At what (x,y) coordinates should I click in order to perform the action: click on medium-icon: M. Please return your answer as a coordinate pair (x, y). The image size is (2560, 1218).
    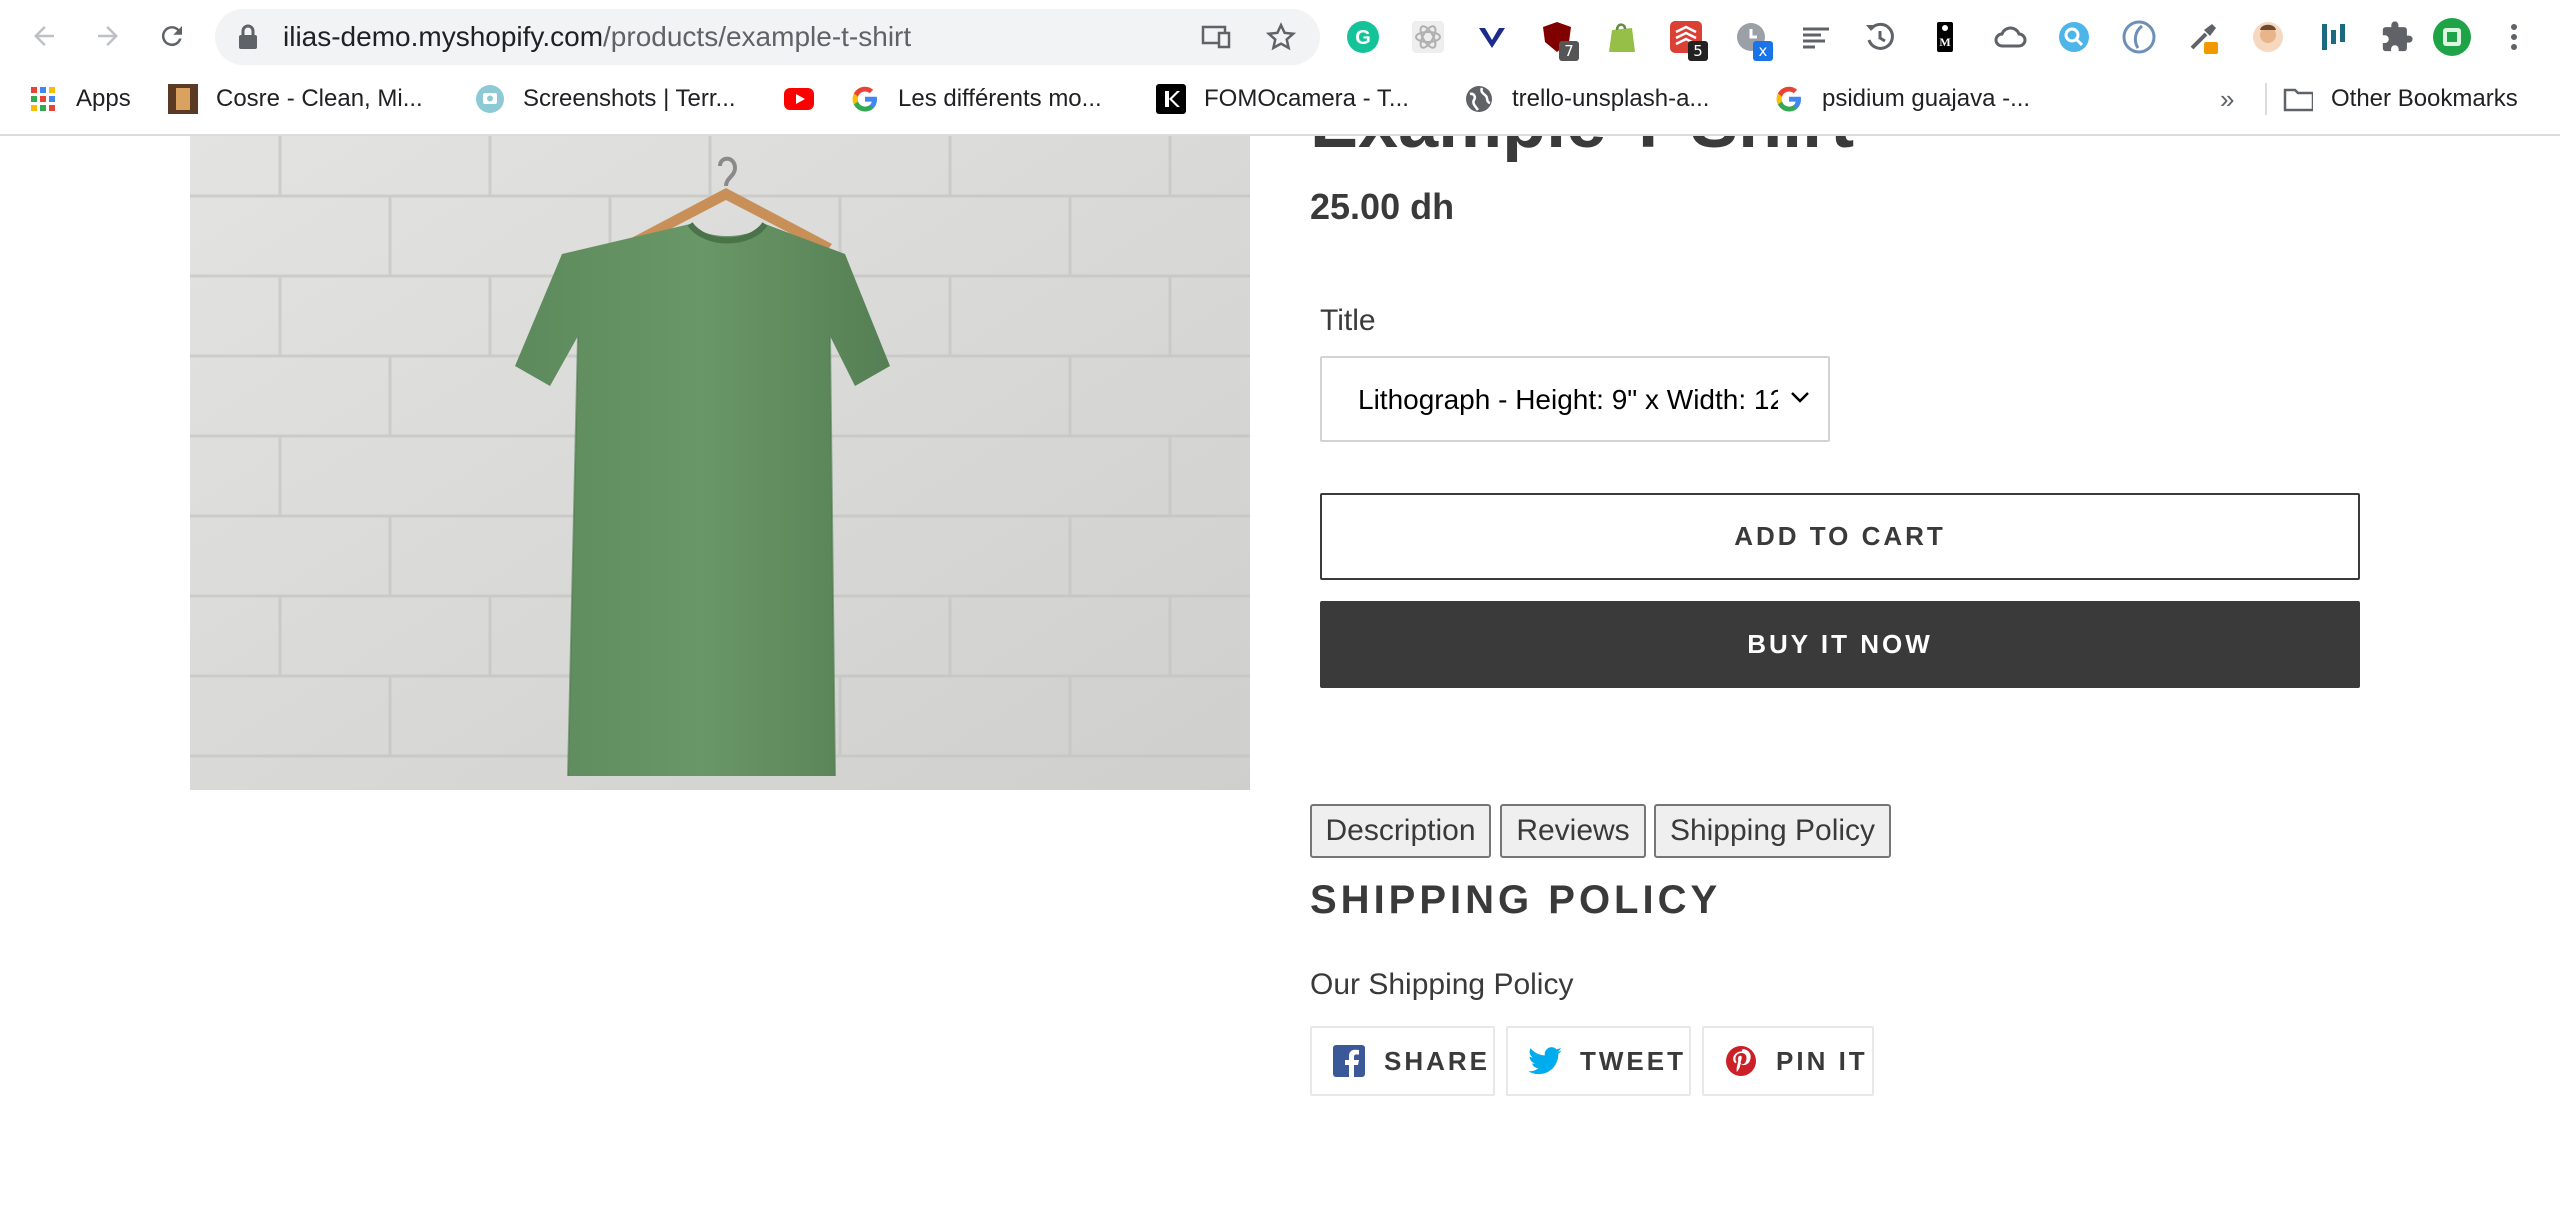
    Looking at the image, I should click on (1945, 37).